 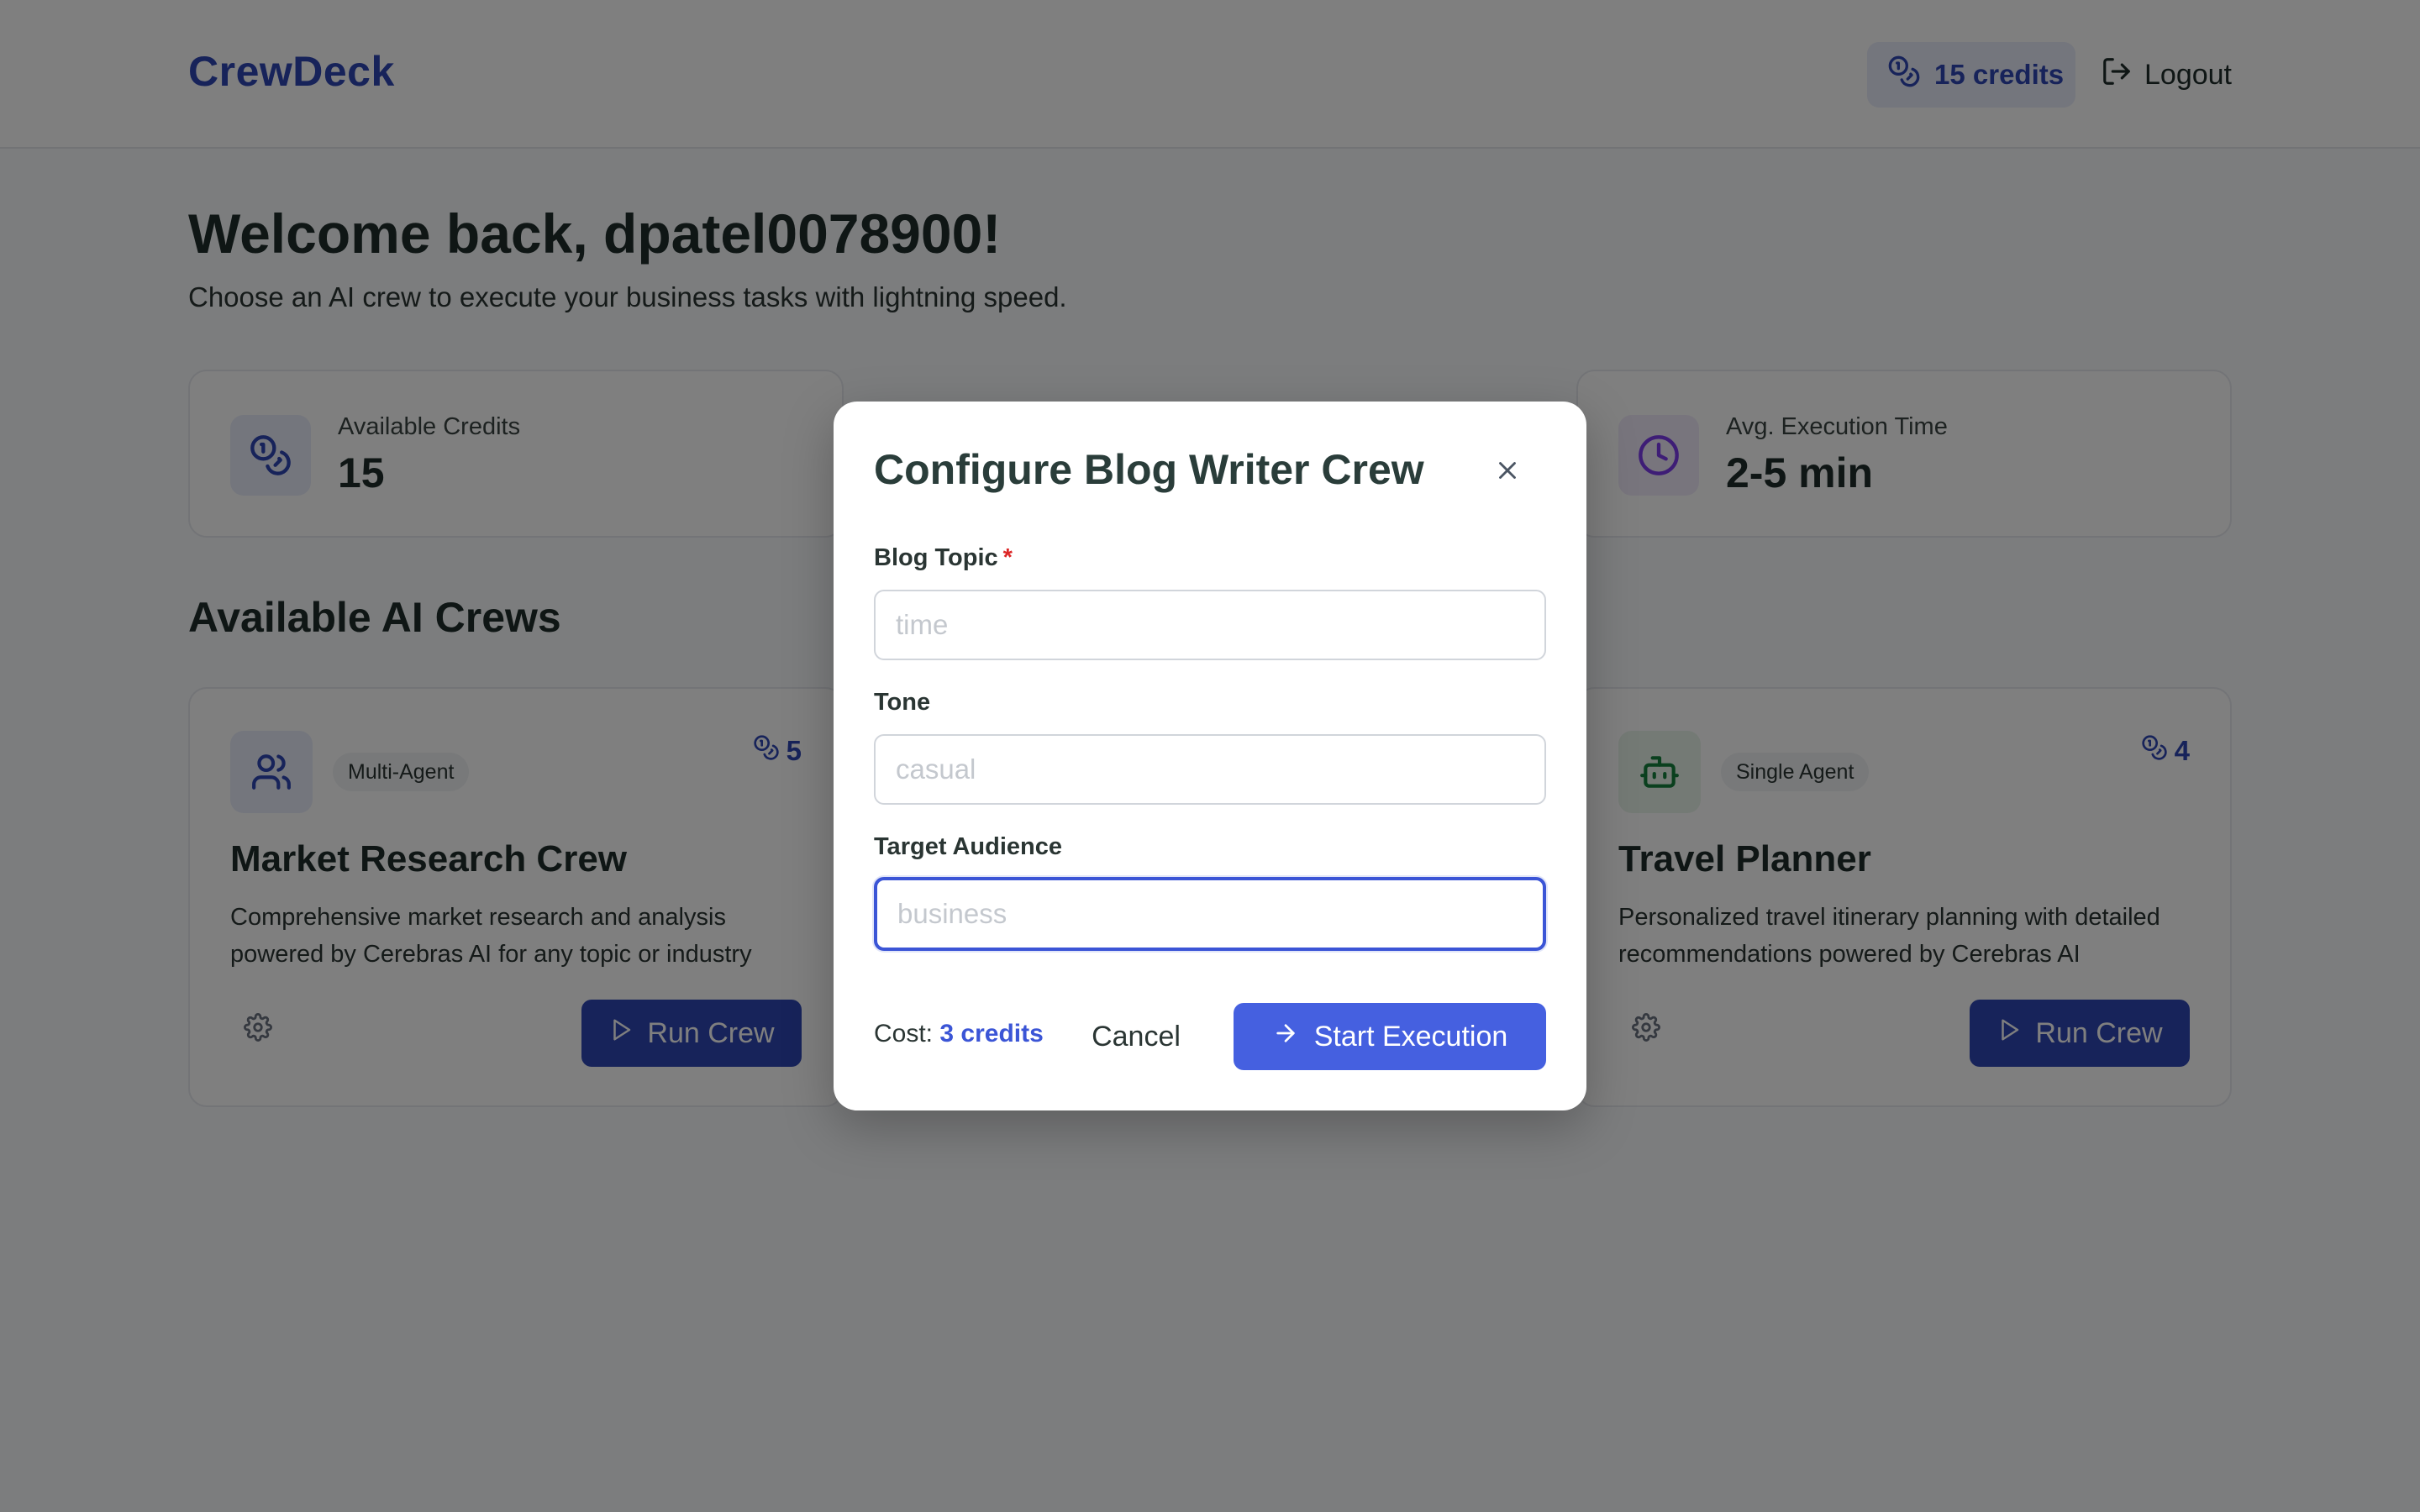 I want to click on blog-topic-input, so click(x=1210, y=625).